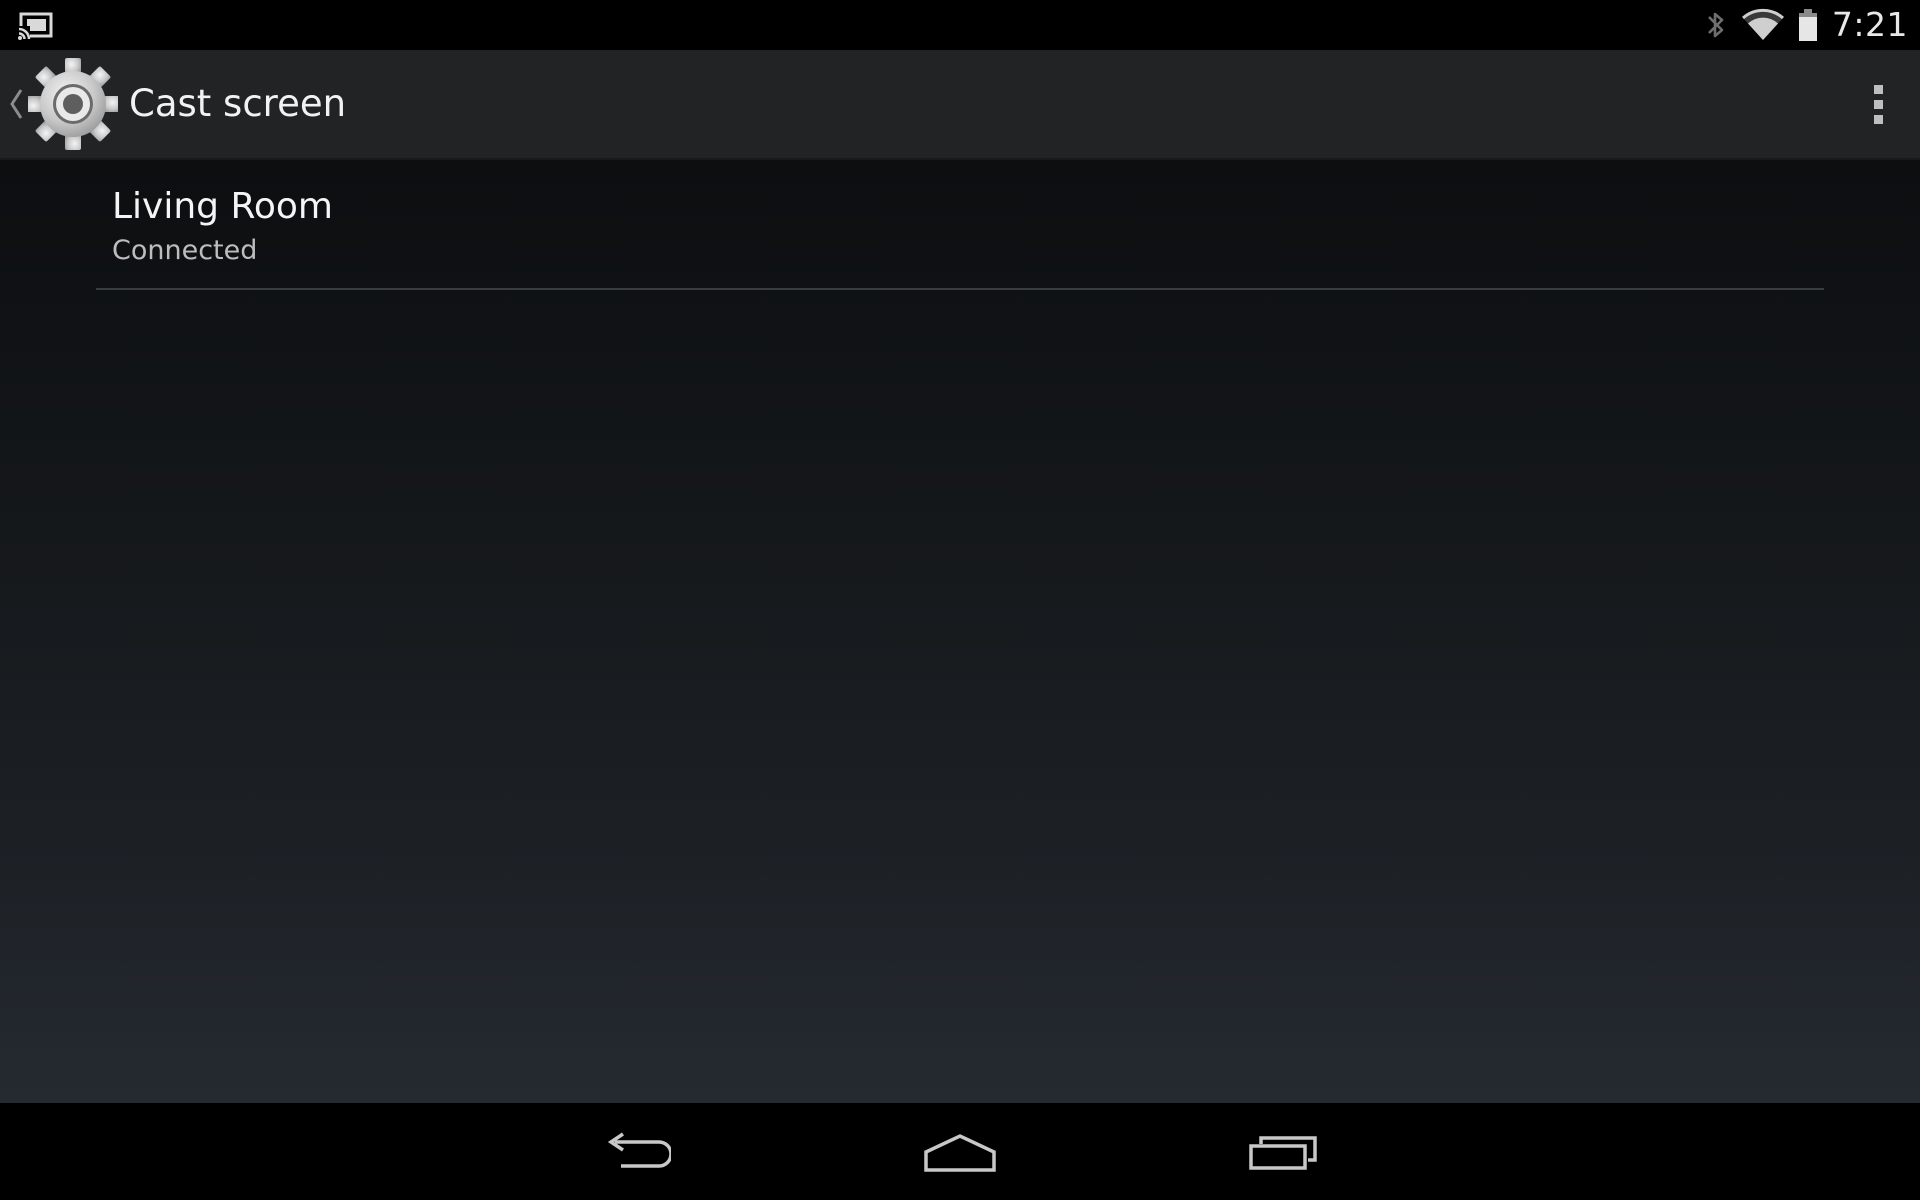  What do you see at coordinates (185, 250) in the screenshot?
I see `device-status: Connected` at bounding box center [185, 250].